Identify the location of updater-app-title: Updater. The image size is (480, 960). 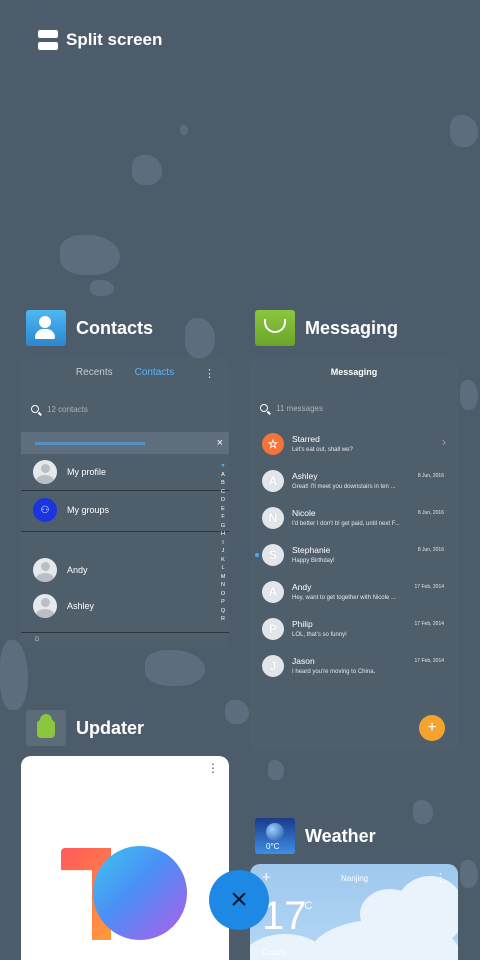
(110, 727).